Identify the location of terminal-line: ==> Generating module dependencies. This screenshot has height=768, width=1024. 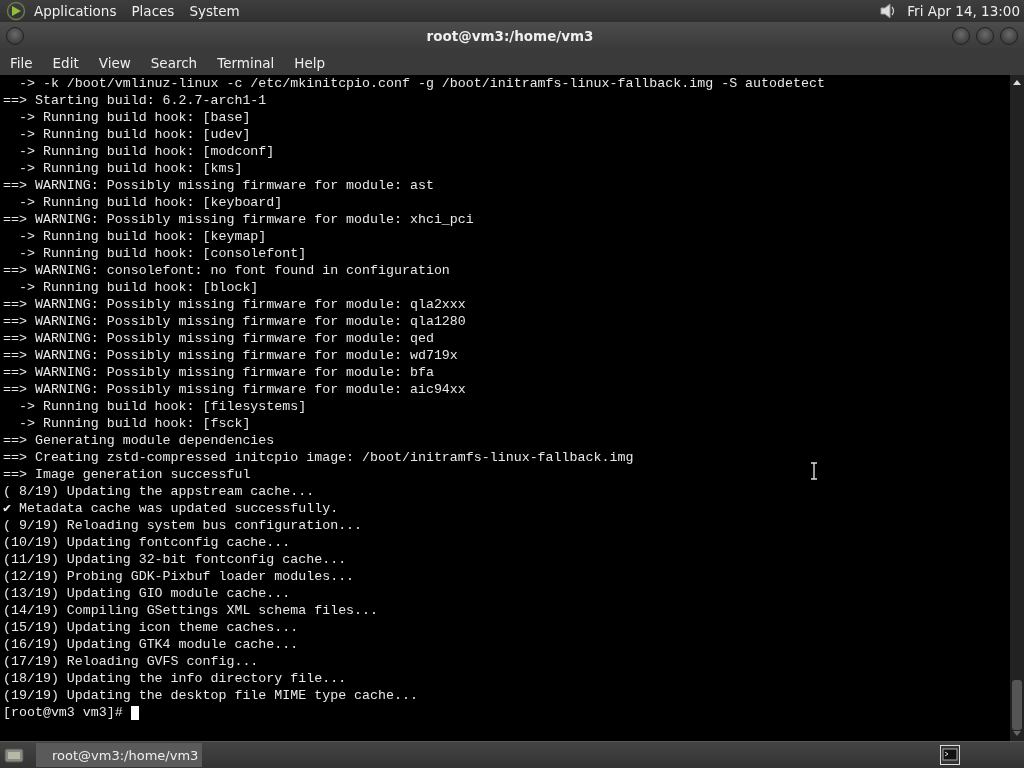
(138, 440).